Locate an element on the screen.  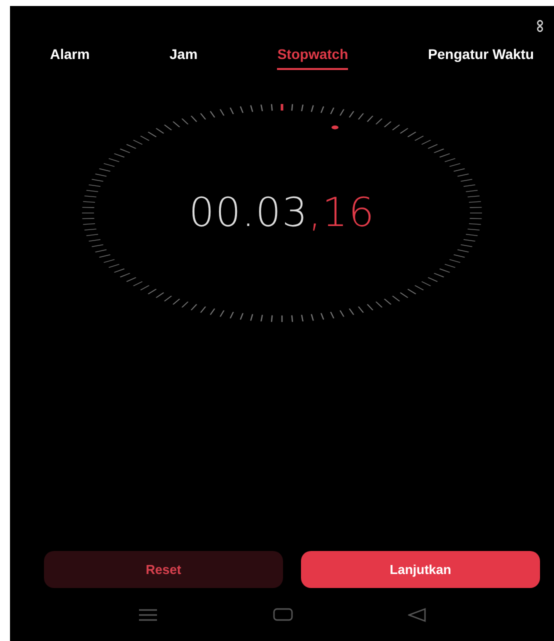
tab: Alarm is located at coordinates (70, 58).